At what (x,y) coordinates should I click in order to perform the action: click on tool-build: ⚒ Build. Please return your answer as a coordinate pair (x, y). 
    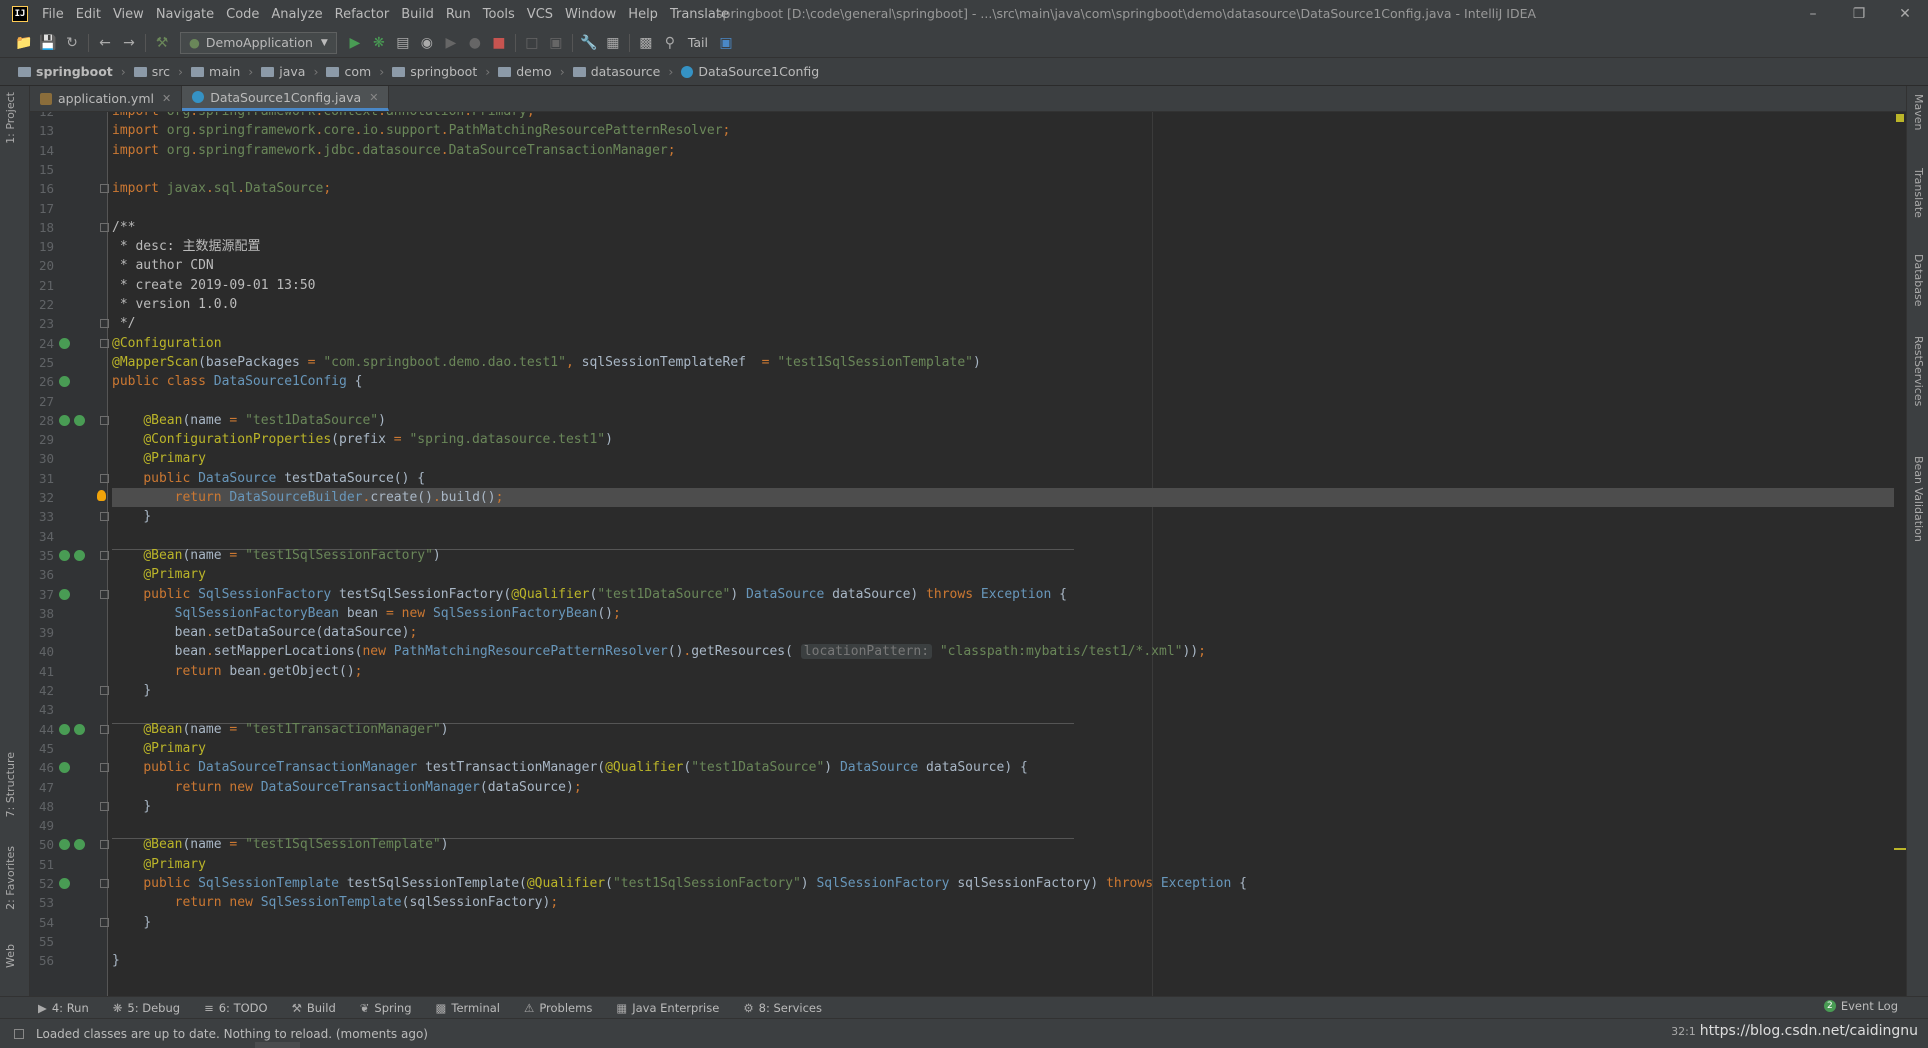
    Looking at the image, I should click on (314, 1008).